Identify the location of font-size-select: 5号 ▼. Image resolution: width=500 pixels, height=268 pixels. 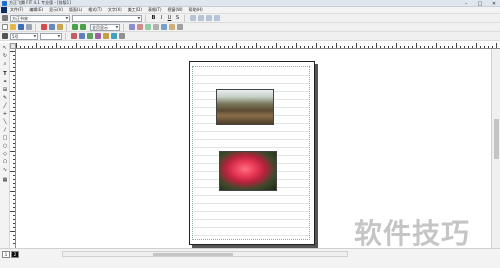
(24, 36).